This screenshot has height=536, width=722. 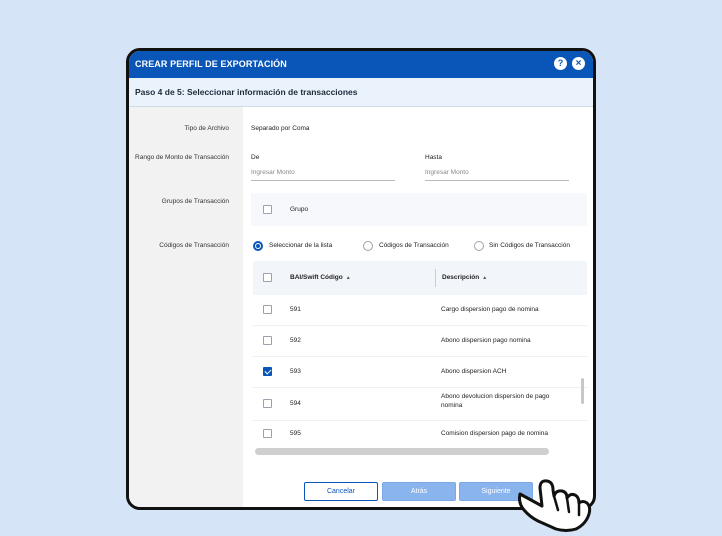 What do you see at coordinates (295, 433) in the screenshot?
I see `row-code: 595` at bounding box center [295, 433].